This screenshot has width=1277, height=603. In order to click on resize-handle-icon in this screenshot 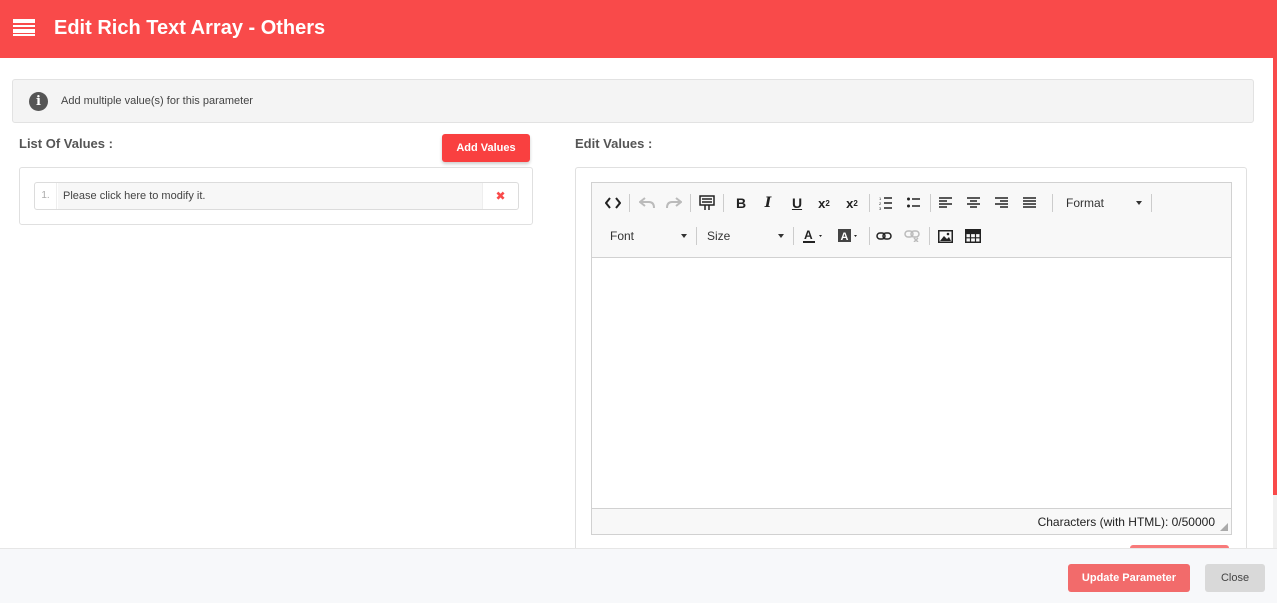, I will do `click(1224, 527)`.